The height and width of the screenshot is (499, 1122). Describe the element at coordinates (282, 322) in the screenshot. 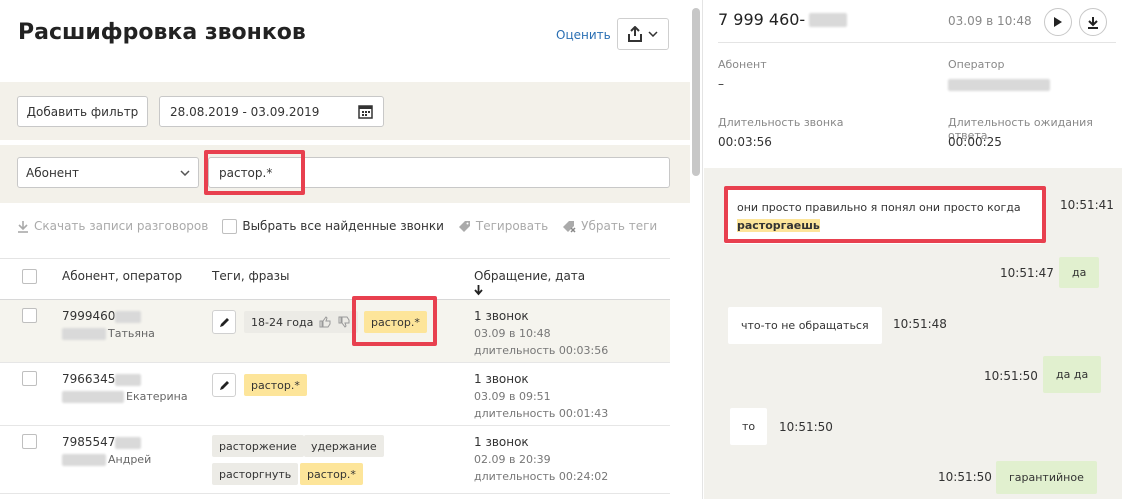

I see `tag-chip-label: 18-24 года` at that location.